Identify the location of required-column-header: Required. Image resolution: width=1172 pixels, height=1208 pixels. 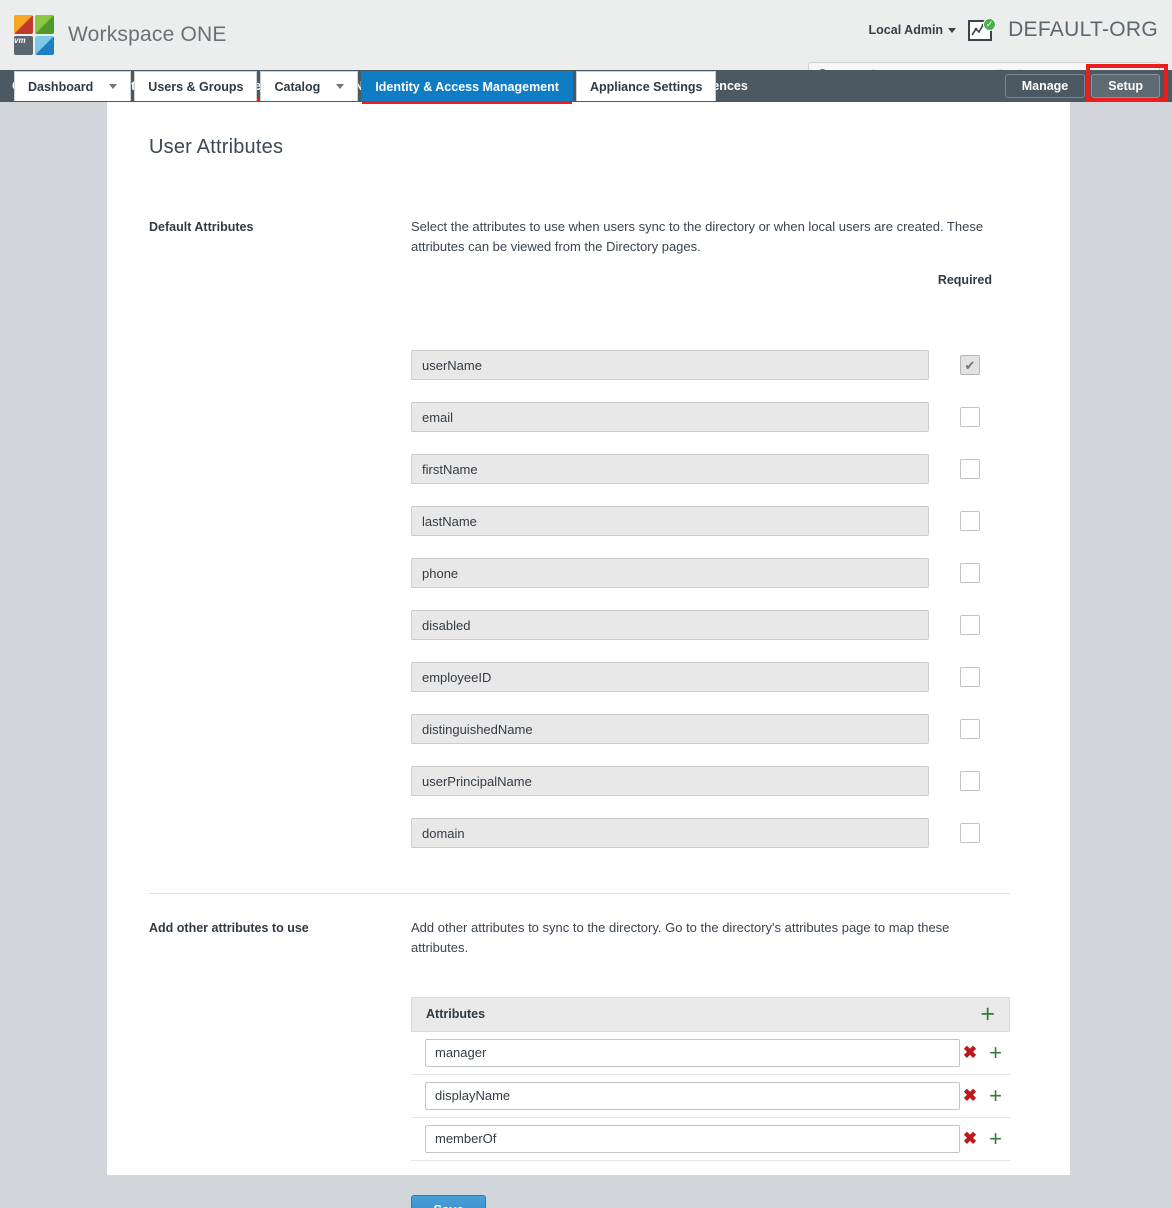
(964, 280).